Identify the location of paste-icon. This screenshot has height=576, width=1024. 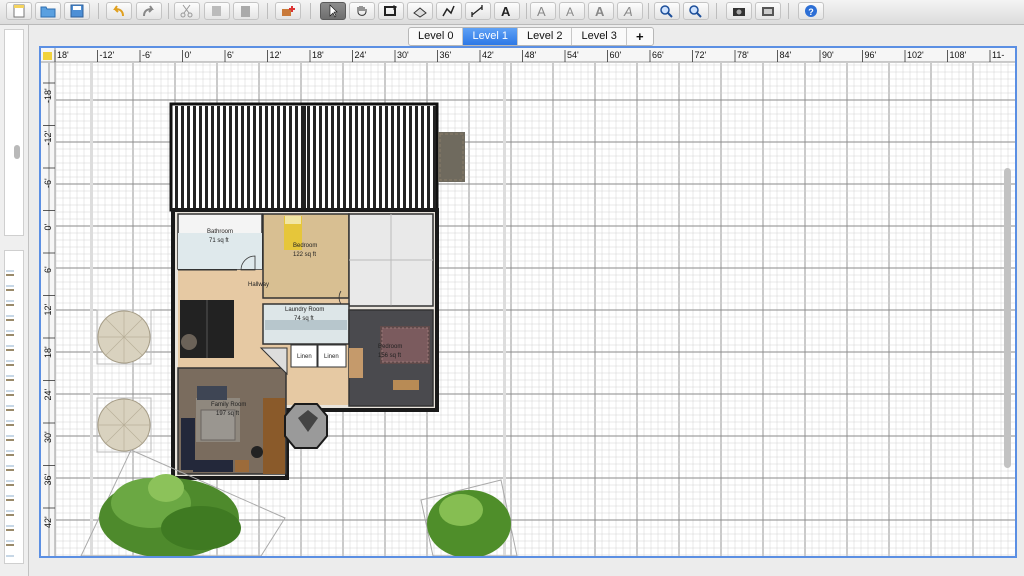
(245, 11).